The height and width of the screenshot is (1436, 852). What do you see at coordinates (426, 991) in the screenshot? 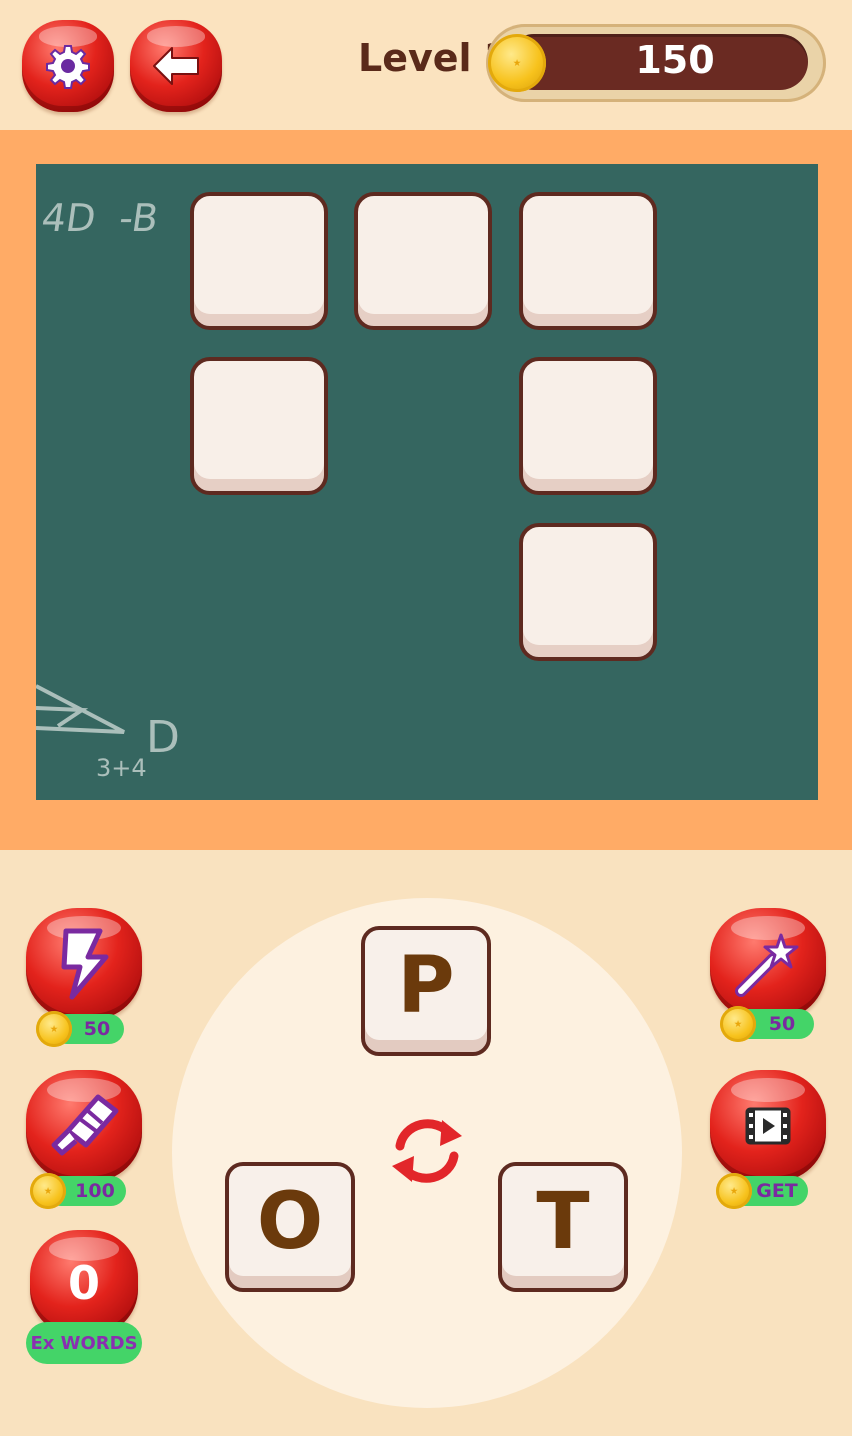
I see `letter-tile: P` at bounding box center [426, 991].